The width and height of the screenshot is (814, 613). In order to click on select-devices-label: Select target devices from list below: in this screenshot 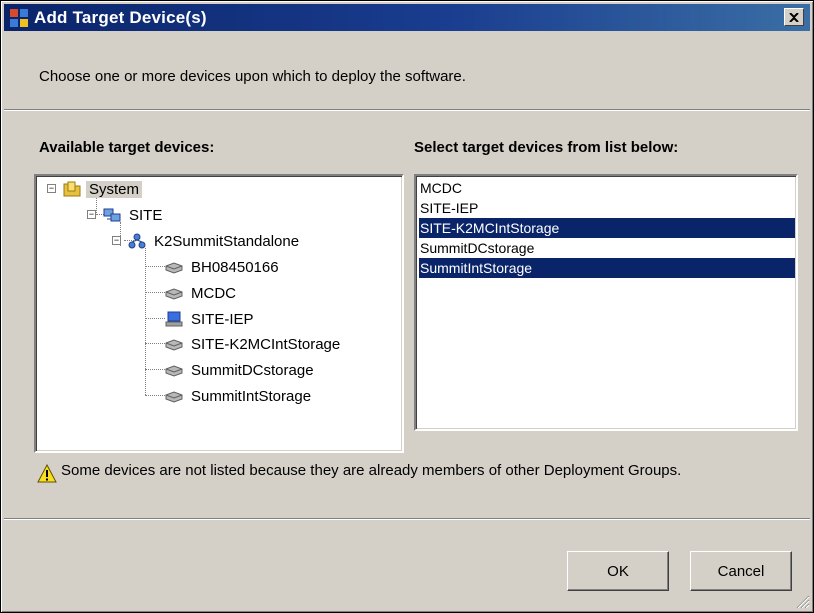, I will do `click(546, 147)`.